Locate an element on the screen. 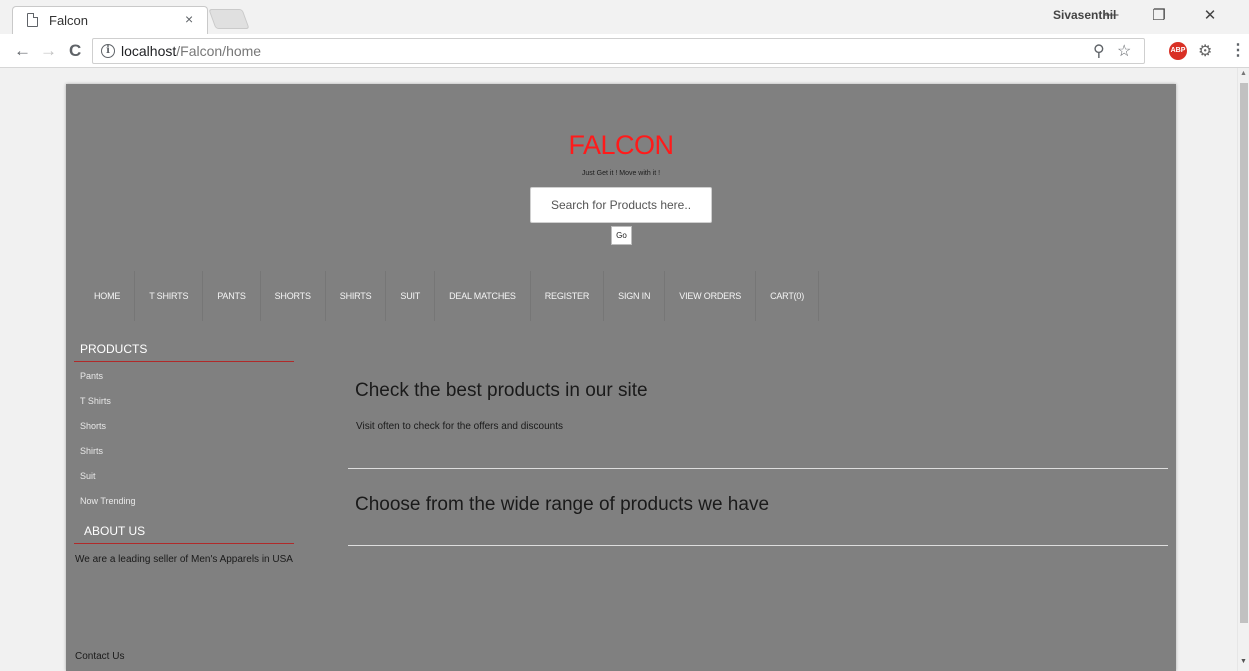 The width and height of the screenshot is (1249, 671). page-icon is located at coordinates (32, 20).